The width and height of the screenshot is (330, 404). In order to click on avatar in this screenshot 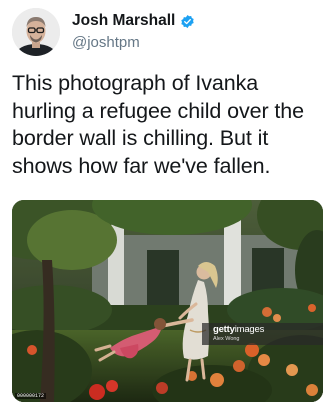, I will do `click(36, 32)`.